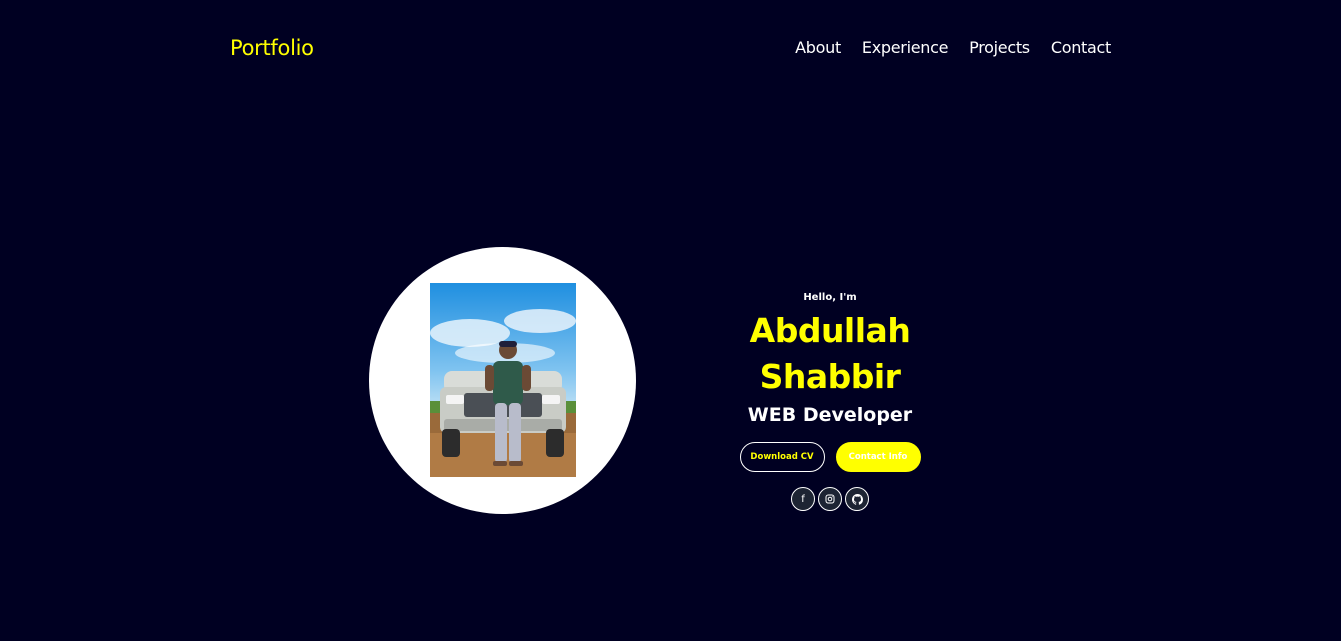 The height and width of the screenshot is (641, 1341). Describe the element at coordinates (803, 499) in the screenshot. I see `facebook-icon: f` at that location.